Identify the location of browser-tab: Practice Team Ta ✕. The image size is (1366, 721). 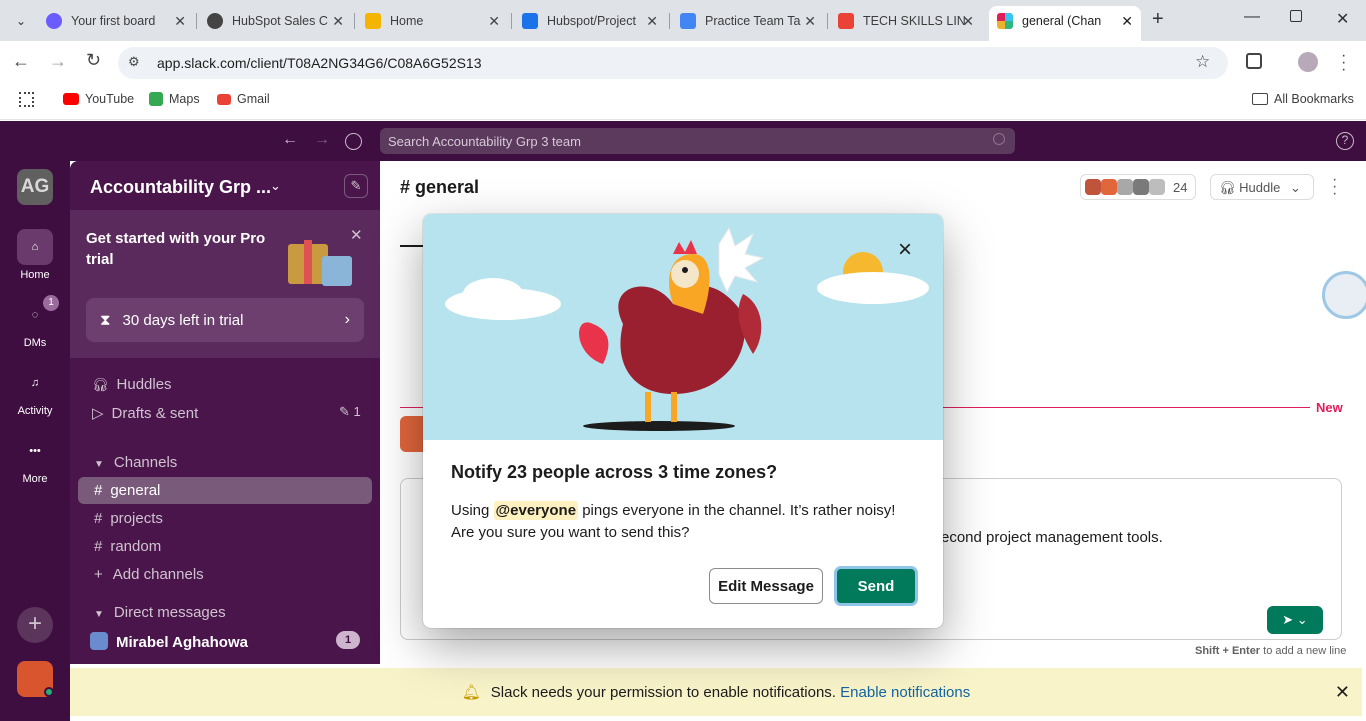
(748, 21).